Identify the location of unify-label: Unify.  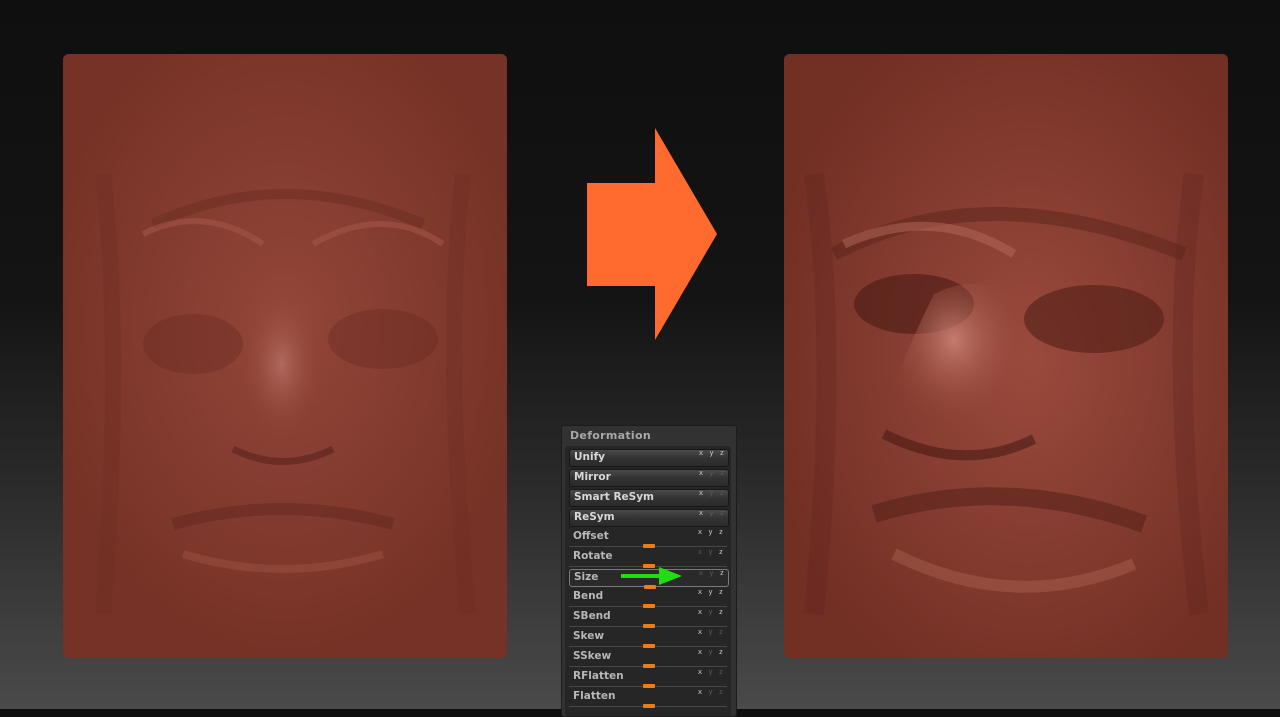
(590, 457).